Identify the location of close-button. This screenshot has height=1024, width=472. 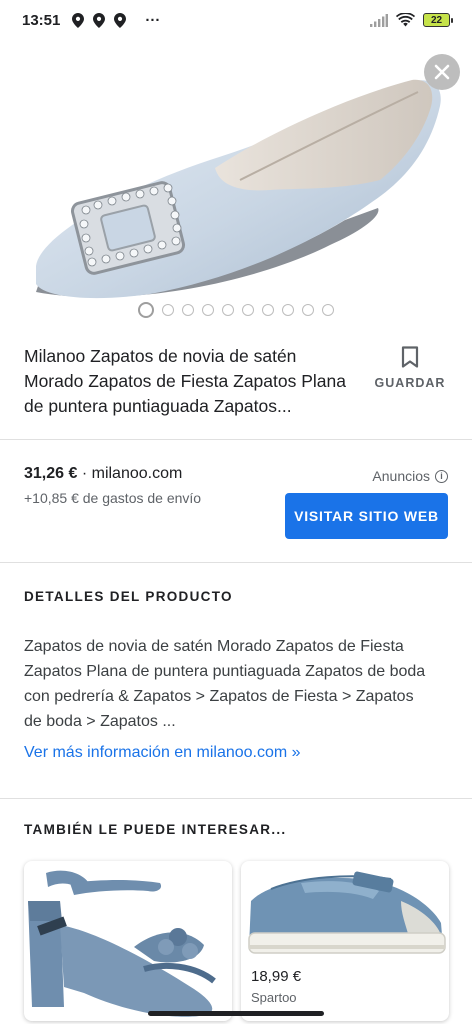
(442, 72).